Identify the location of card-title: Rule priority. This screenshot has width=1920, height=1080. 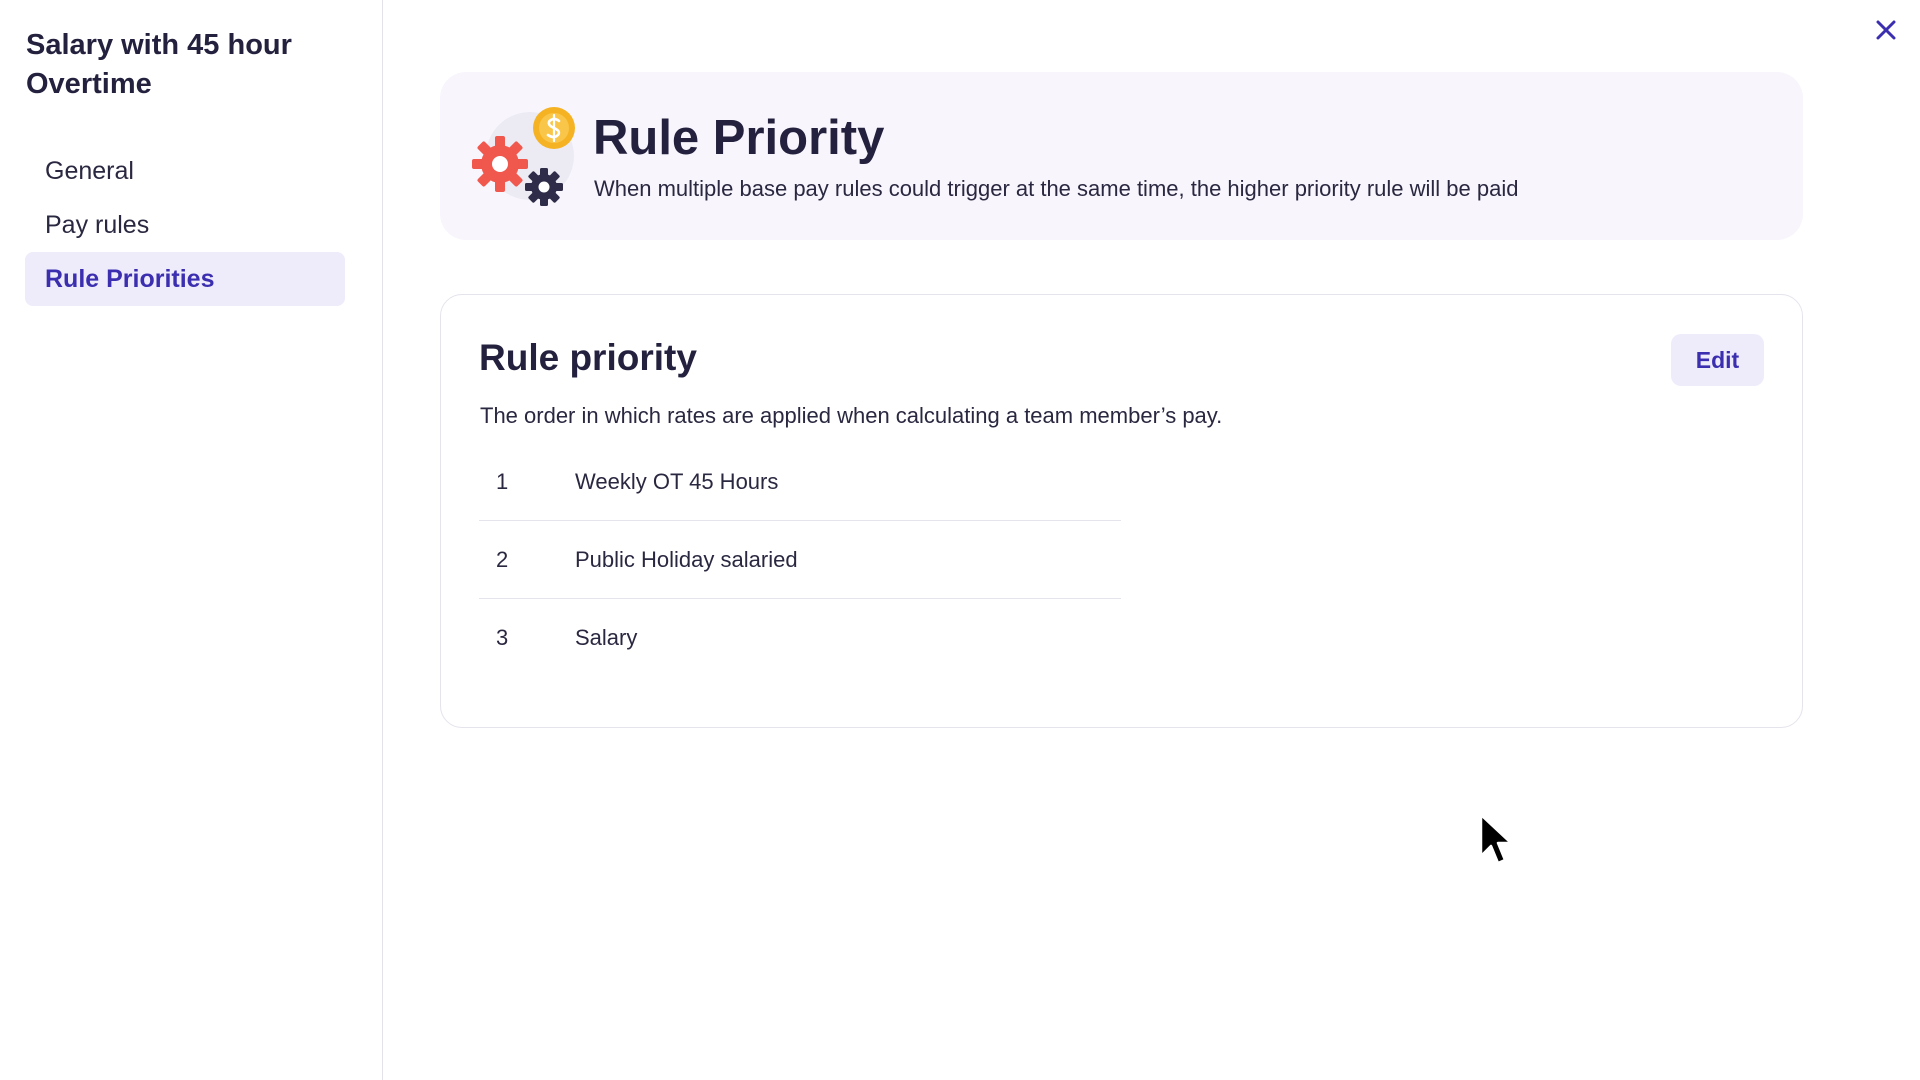
(588, 357).